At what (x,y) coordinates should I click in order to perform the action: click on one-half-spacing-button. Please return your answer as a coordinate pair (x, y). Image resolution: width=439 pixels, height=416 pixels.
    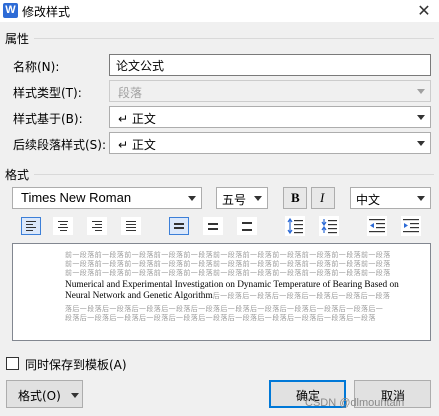
    Looking at the image, I should click on (213, 226).